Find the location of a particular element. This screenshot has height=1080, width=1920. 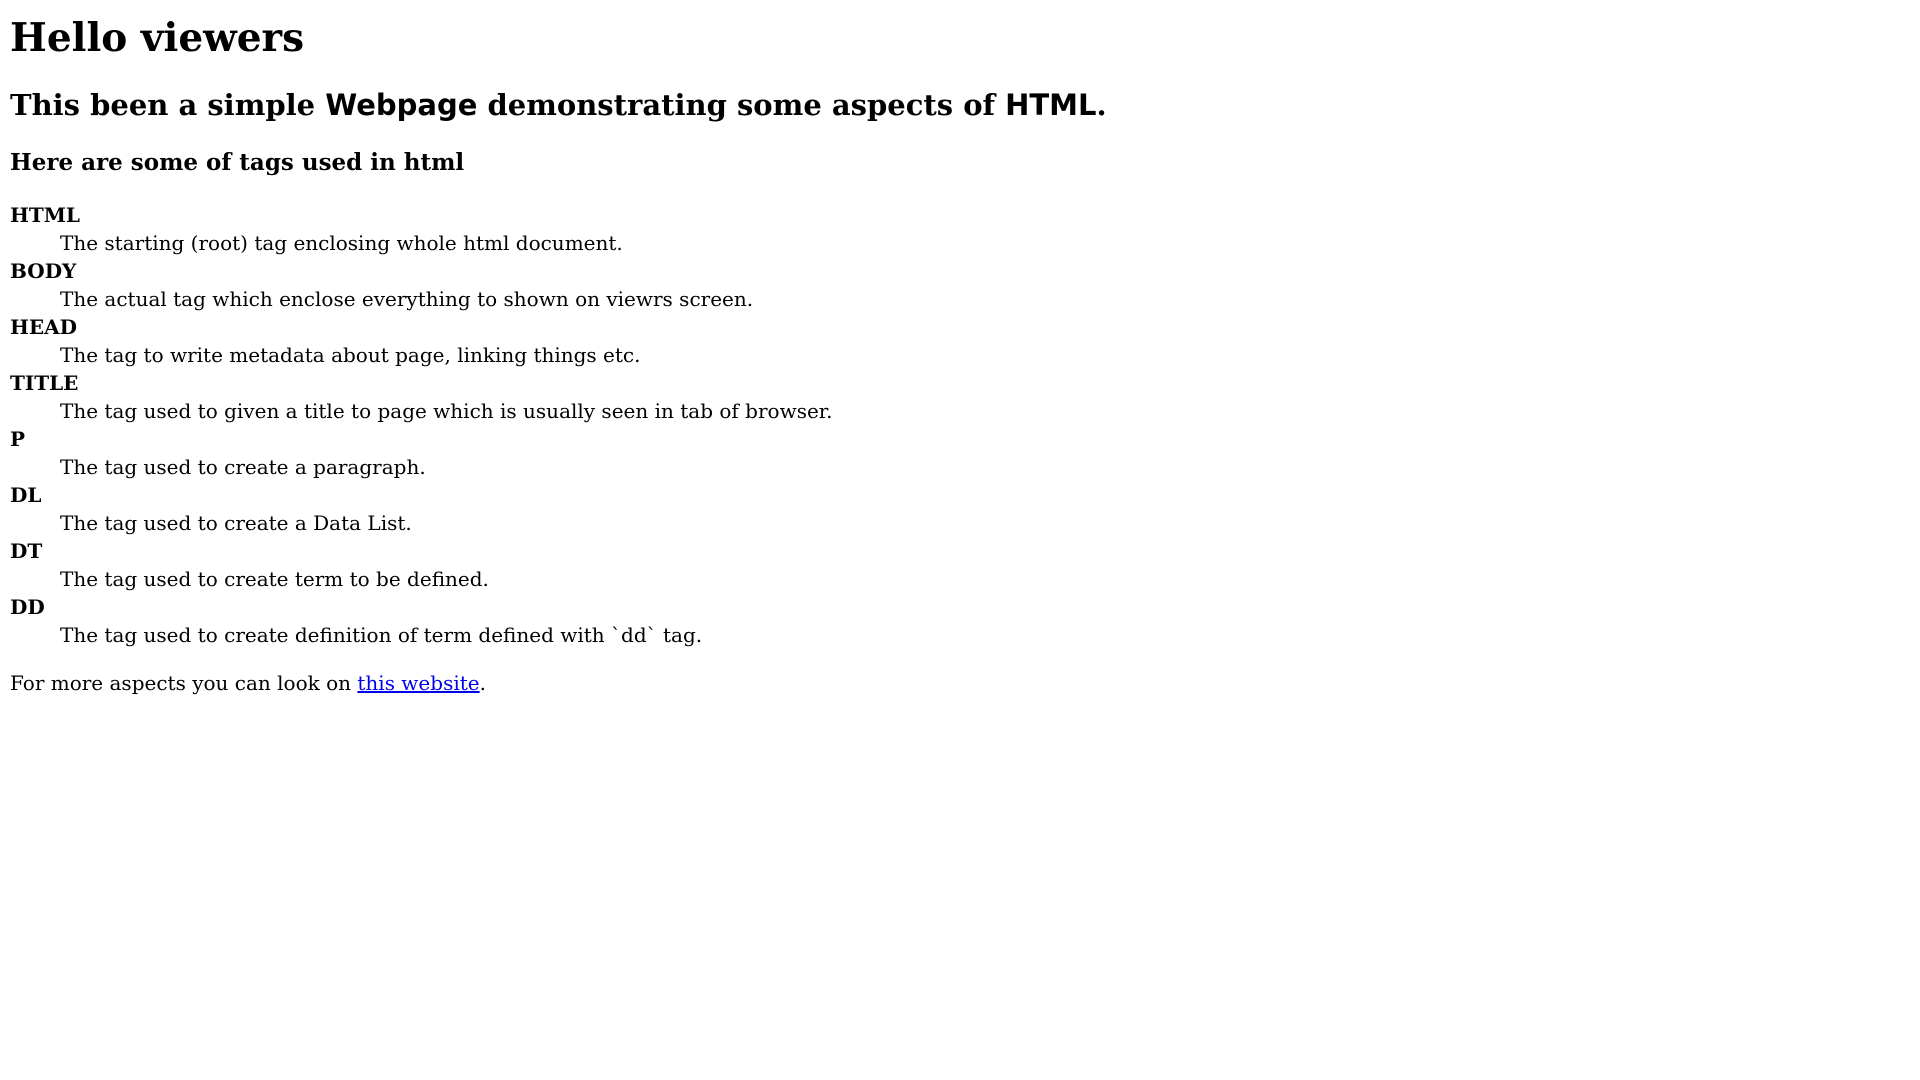

tag-definition-p: The tag used to create a paragraph. is located at coordinates (243, 467).